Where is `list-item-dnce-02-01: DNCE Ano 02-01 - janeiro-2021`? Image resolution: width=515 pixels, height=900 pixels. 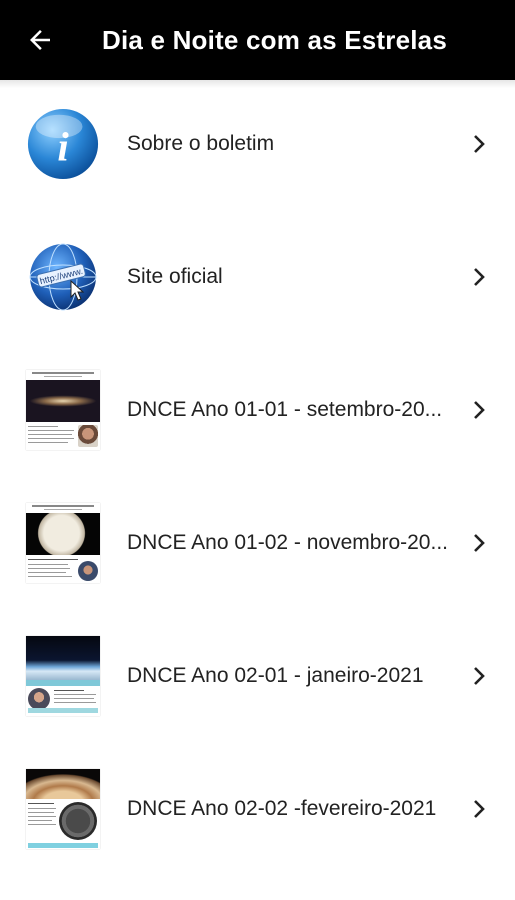 list-item-dnce-02-01: DNCE Ano 02-01 - janeiro-2021 is located at coordinates (257, 675).